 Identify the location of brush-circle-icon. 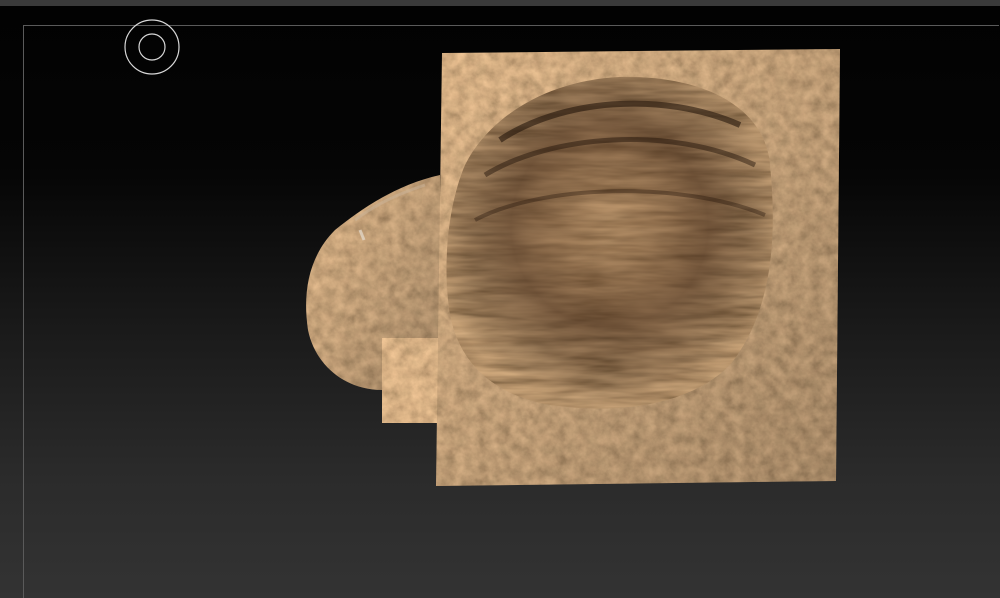
(152, 47).